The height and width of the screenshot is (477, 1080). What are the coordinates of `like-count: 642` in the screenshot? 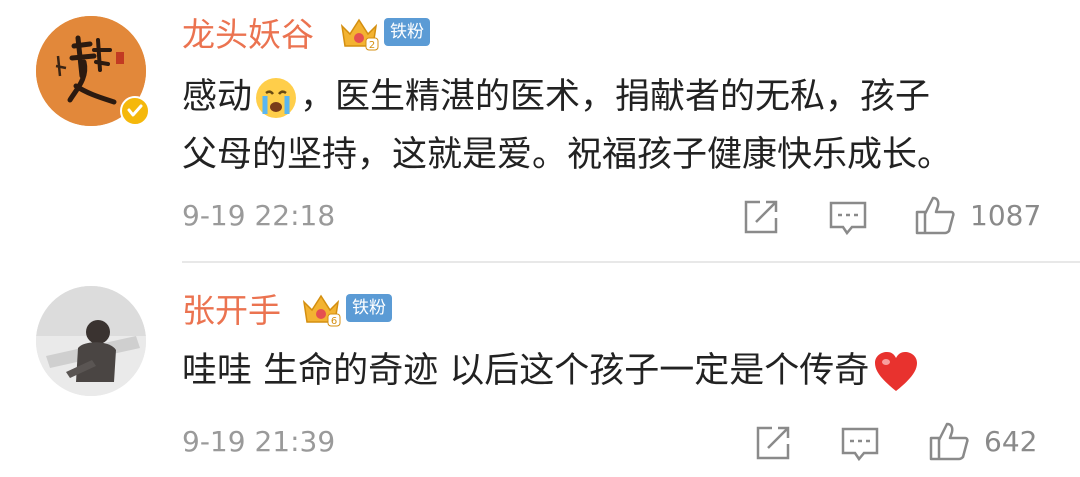 It's located at (1011, 441).